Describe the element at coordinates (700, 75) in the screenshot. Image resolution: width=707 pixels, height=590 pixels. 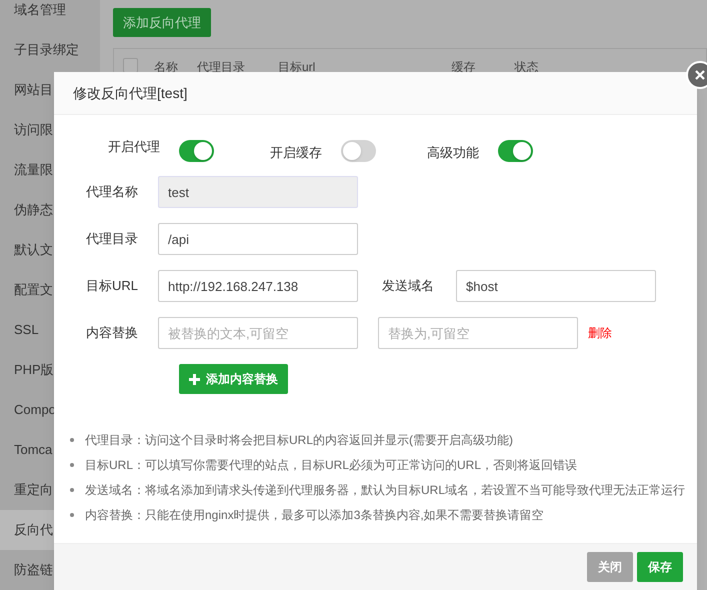
I see `close-icon` at that location.